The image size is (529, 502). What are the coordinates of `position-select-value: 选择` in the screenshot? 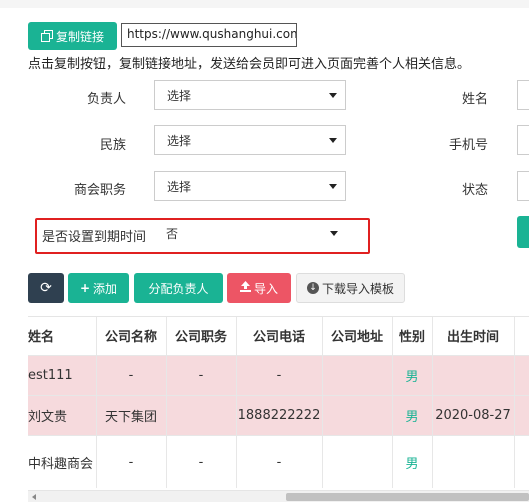 It's located at (179, 187).